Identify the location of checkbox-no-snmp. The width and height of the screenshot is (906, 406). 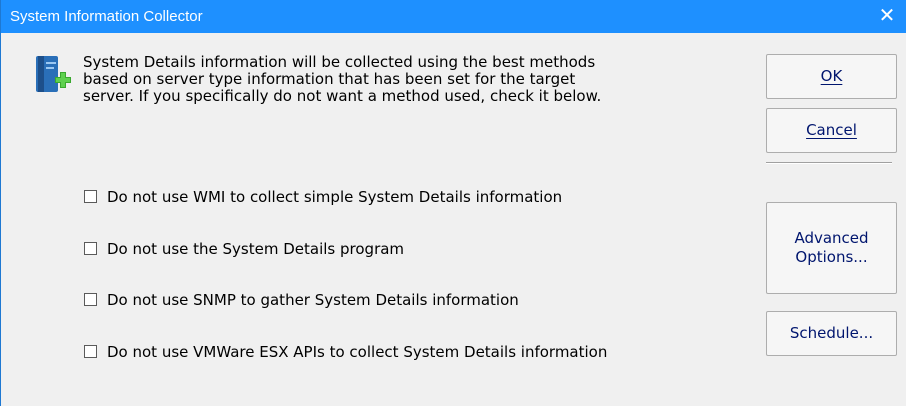
(90, 299).